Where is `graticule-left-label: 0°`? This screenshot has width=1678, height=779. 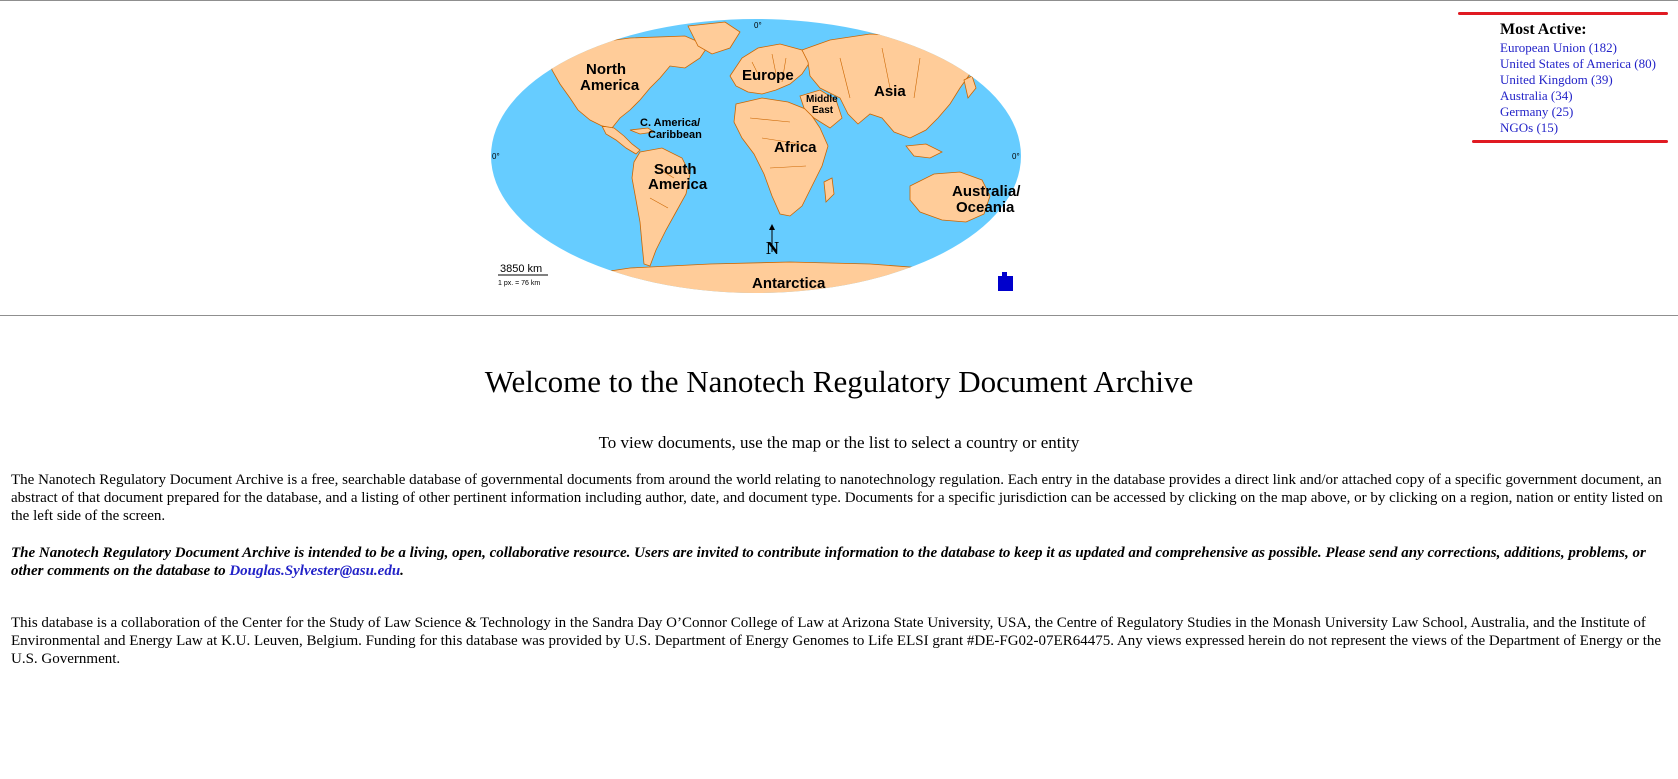 graticule-left-label: 0° is located at coordinates (496, 156).